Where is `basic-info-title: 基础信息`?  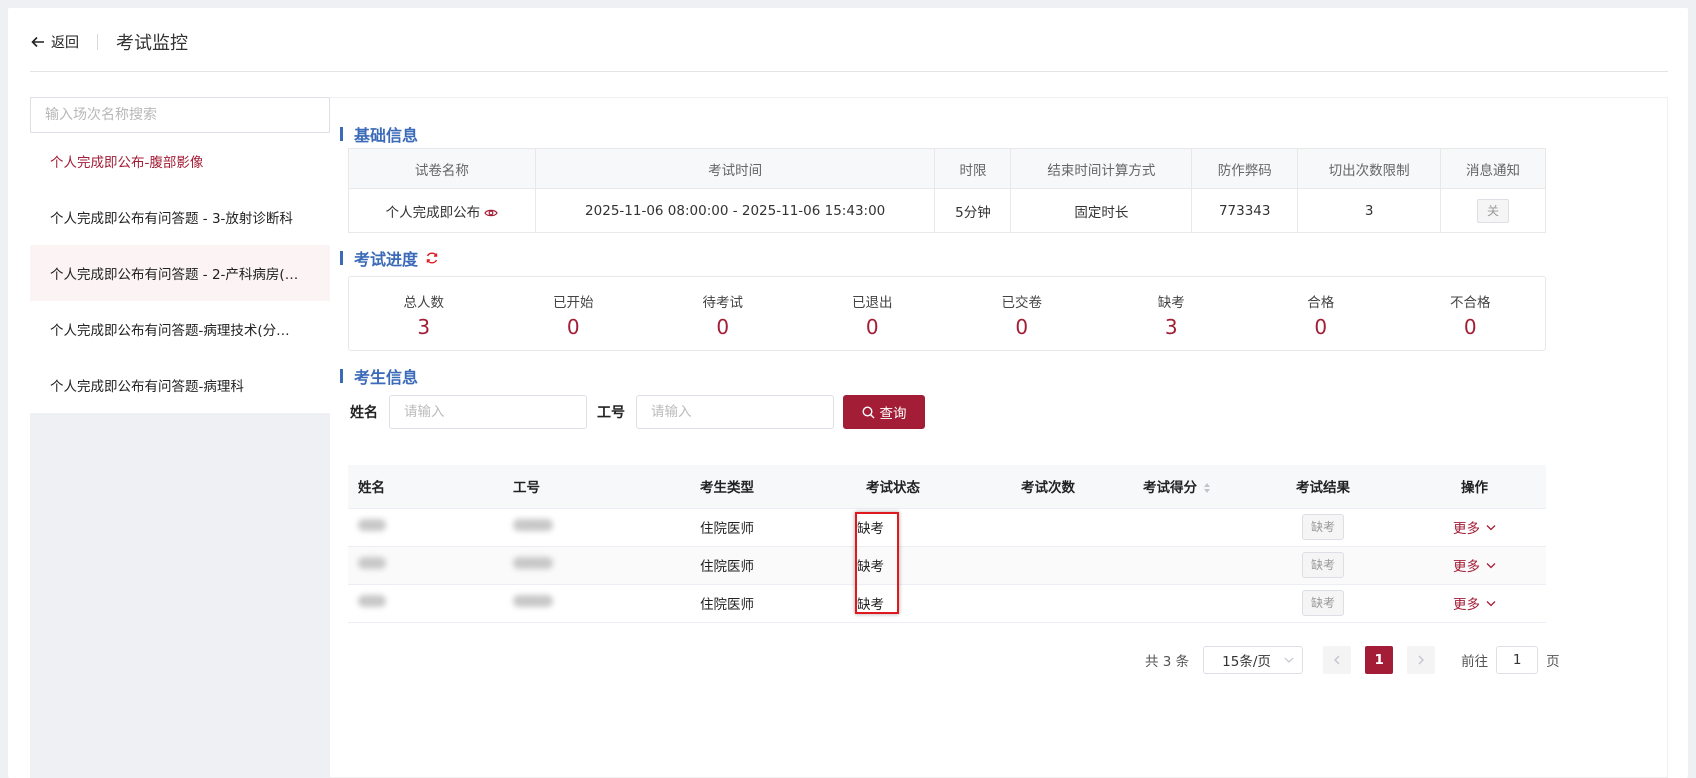
basic-info-title: 基础信息 is located at coordinates (379, 134).